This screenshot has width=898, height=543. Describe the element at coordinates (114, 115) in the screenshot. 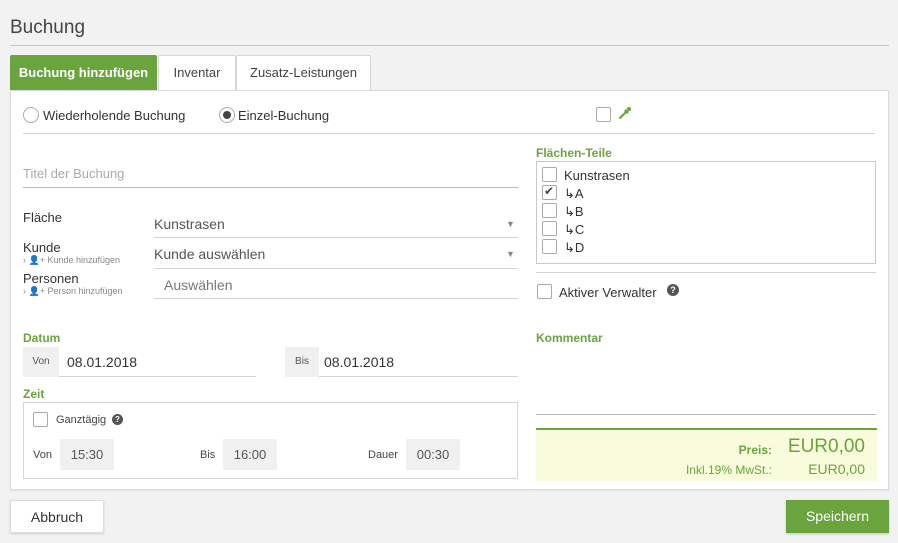

I see `recurring-booking-label: Wiederholende Buchung` at that location.